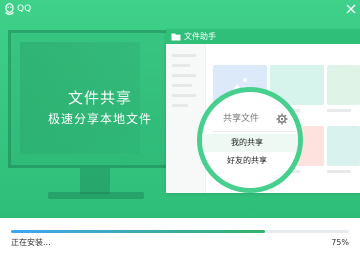 Image resolution: width=360 pixels, height=255 pixels. Describe the element at coordinates (9, 9) in the screenshot. I see `qq-penguin-icon` at that location.